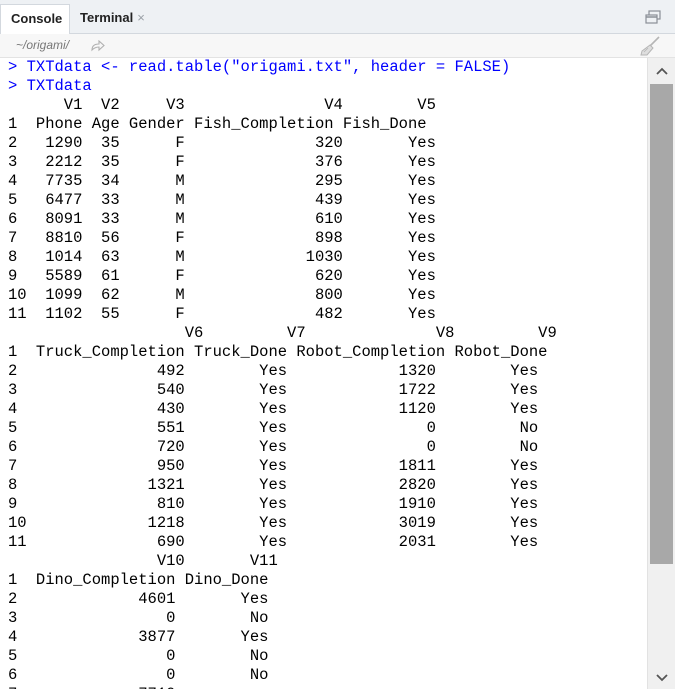 The height and width of the screenshot is (689, 675). What do you see at coordinates (222, 181) in the screenshot?
I see `console-output-line: 4 7735 34 M 295 Yes` at bounding box center [222, 181].